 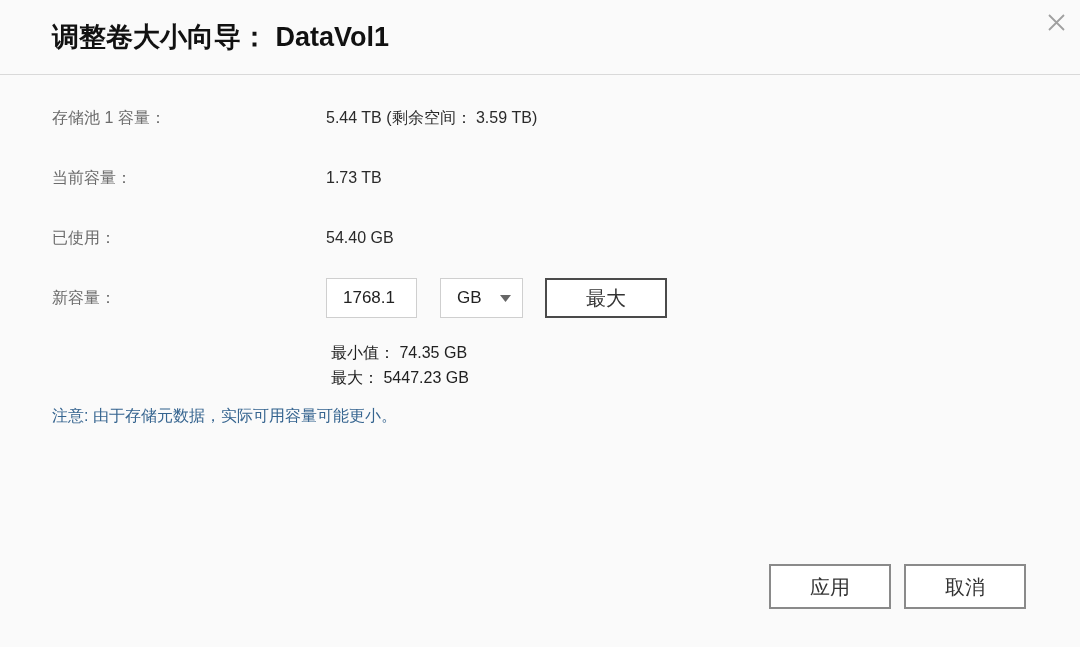 What do you see at coordinates (360, 238) in the screenshot?
I see `field-value: 54.40 GB` at bounding box center [360, 238].